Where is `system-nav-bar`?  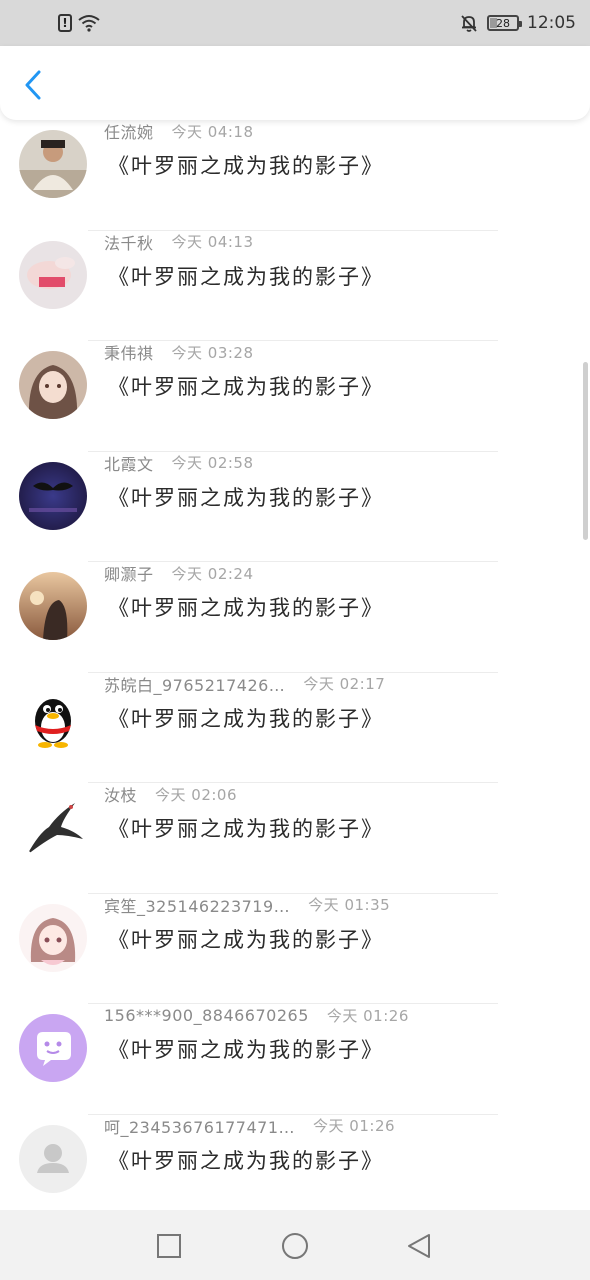 system-nav-bar is located at coordinates (295, 1245).